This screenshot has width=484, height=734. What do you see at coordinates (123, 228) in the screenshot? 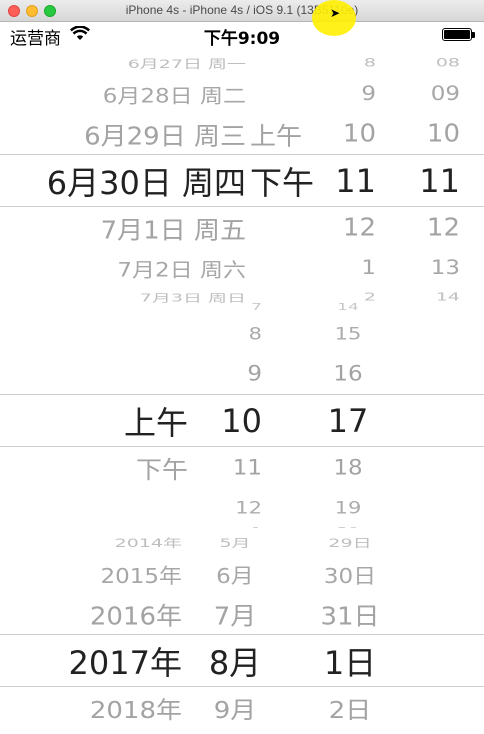
I see `date-column-item: 7月1日 周五` at bounding box center [123, 228].